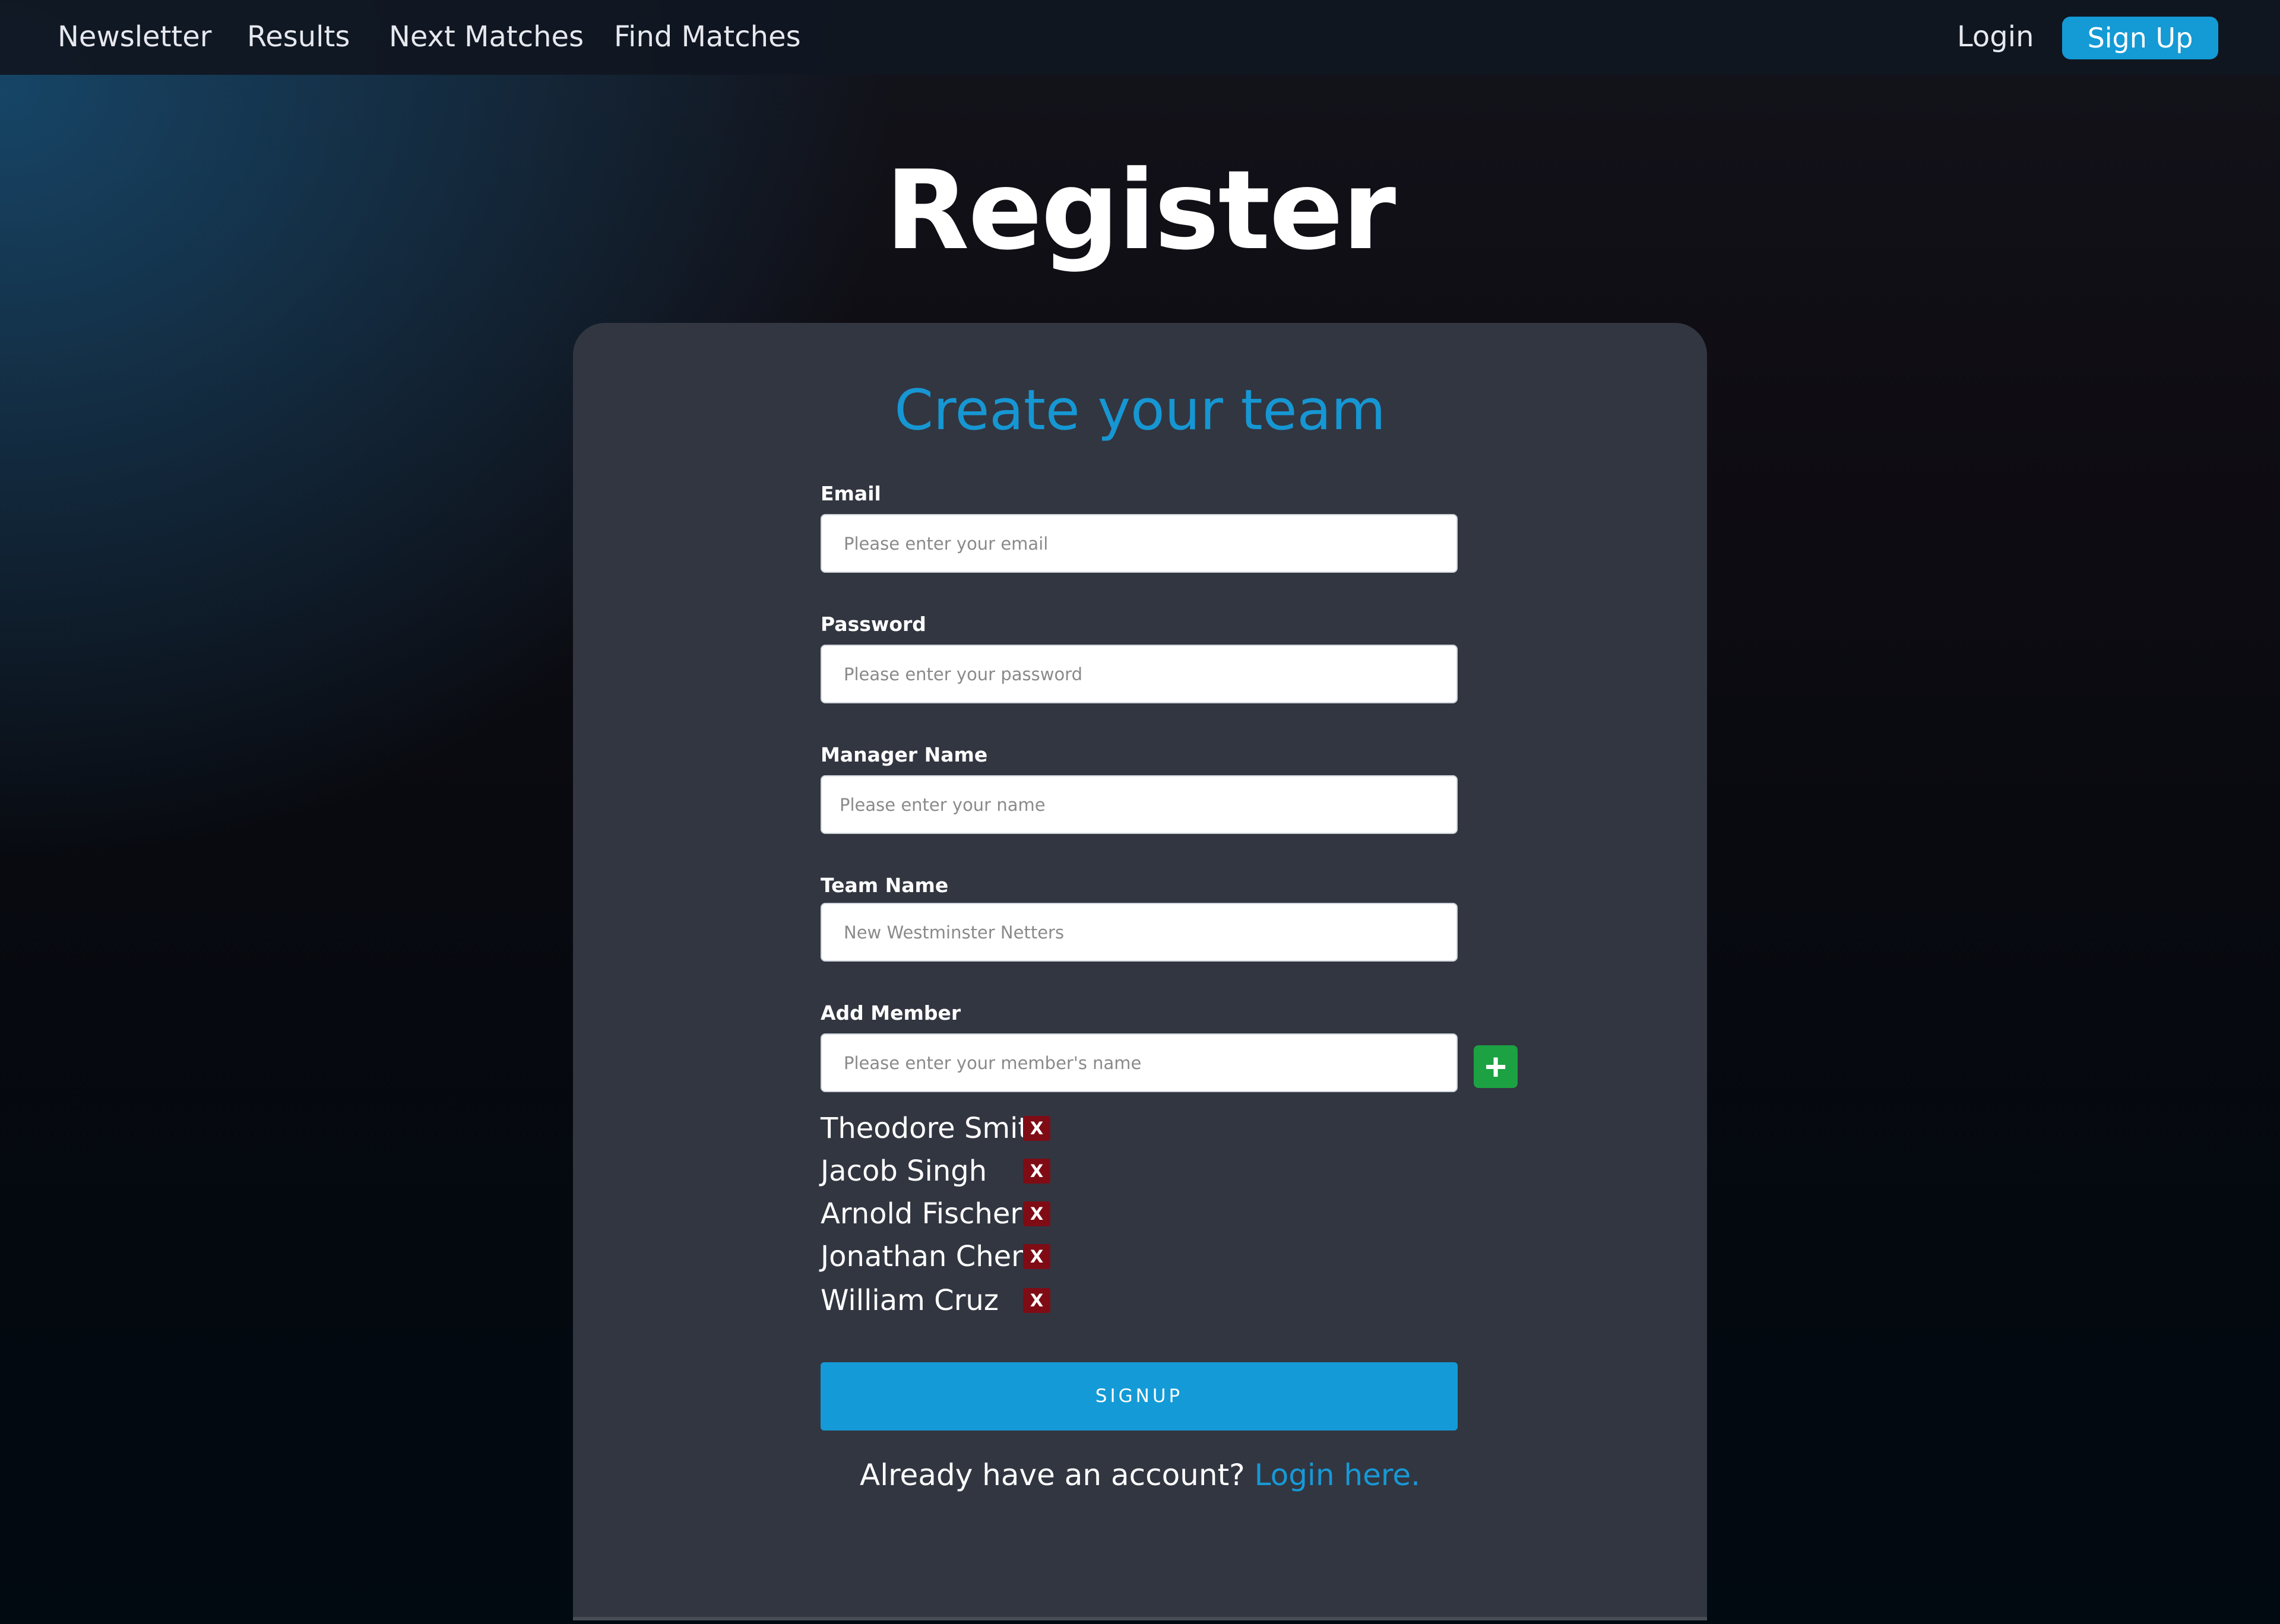 This screenshot has height=1624, width=2280. I want to click on member-item: Theodore Smith X, so click(999, 1128).